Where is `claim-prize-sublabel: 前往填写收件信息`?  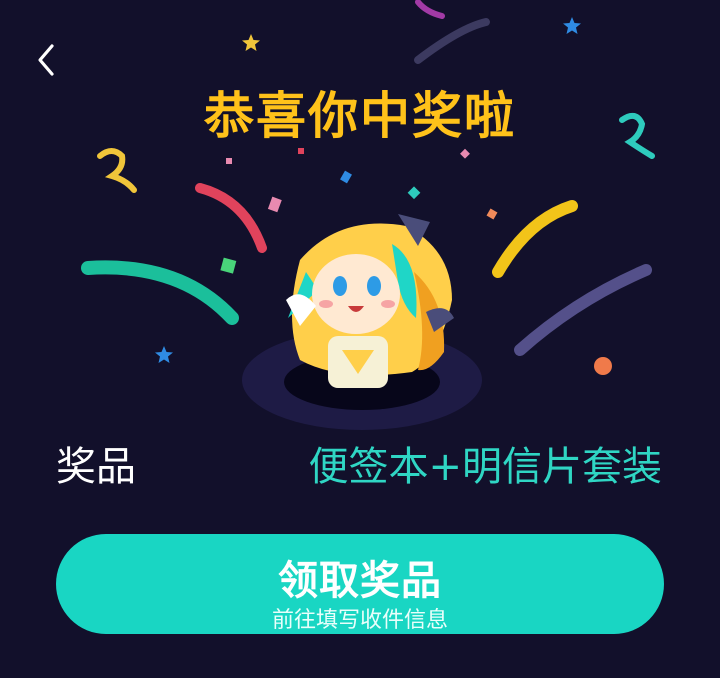
claim-prize-sublabel: 前往填写收件信息 is located at coordinates (359, 620).